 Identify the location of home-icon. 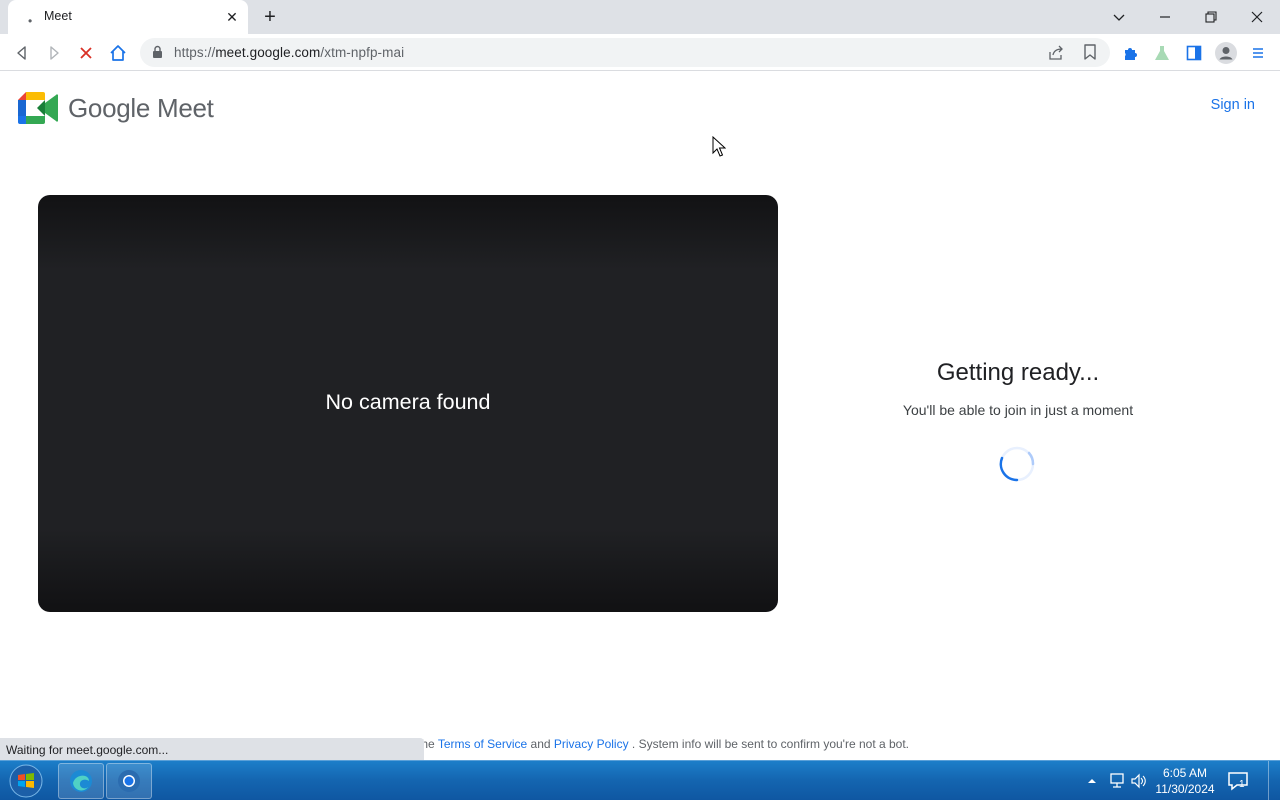
(118, 53).